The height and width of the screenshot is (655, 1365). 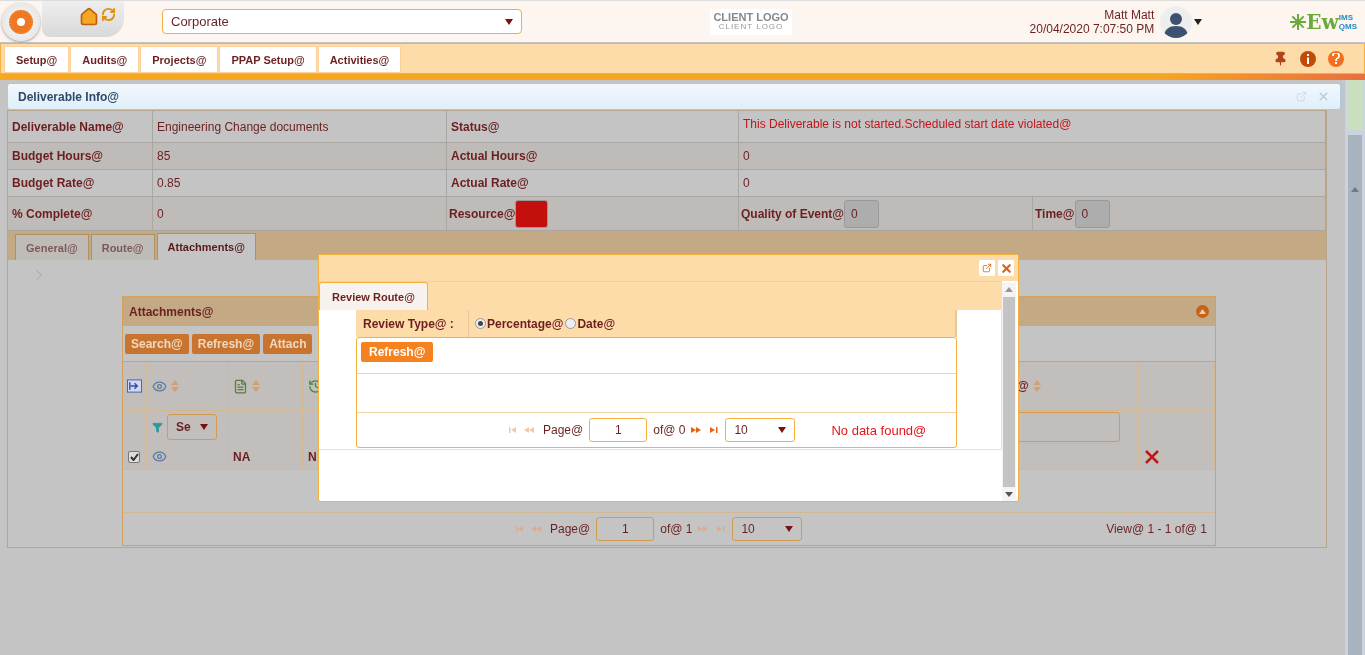 I want to click on help-icon, so click(x=1336, y=58).